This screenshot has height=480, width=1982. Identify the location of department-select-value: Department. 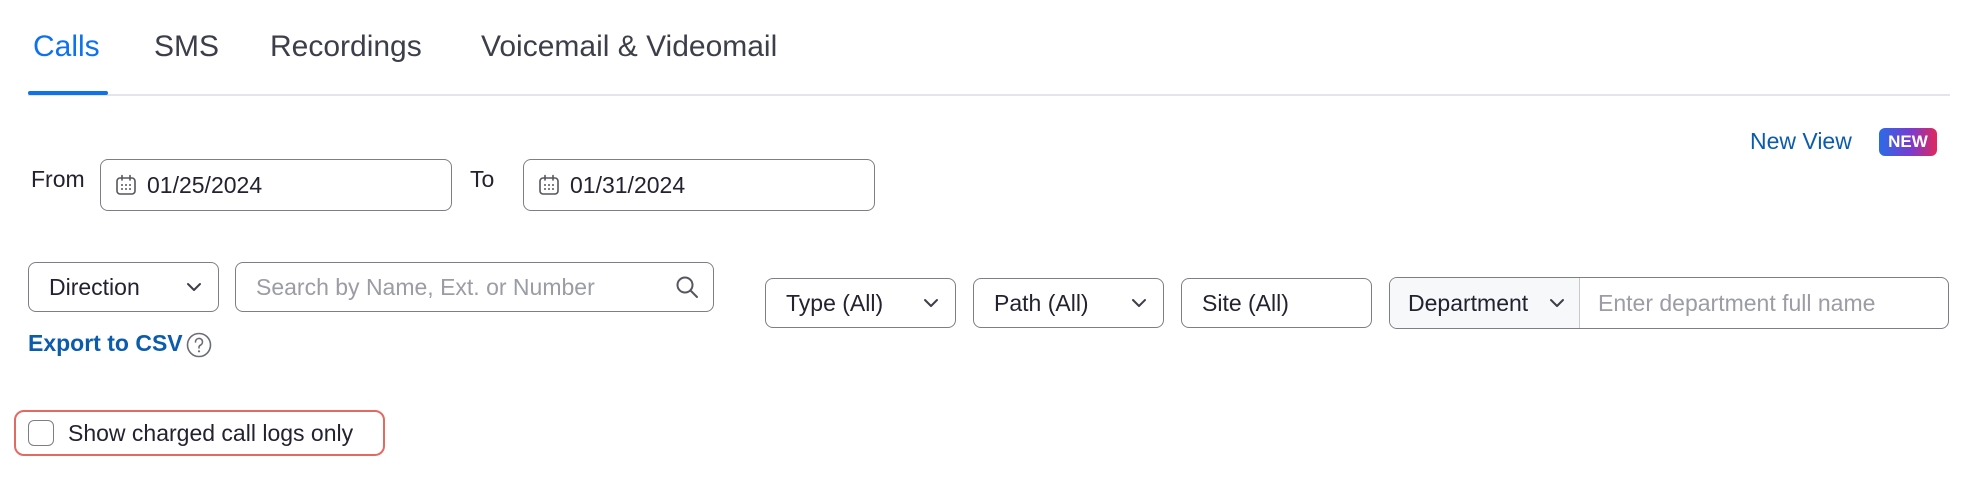
(1468, 302).